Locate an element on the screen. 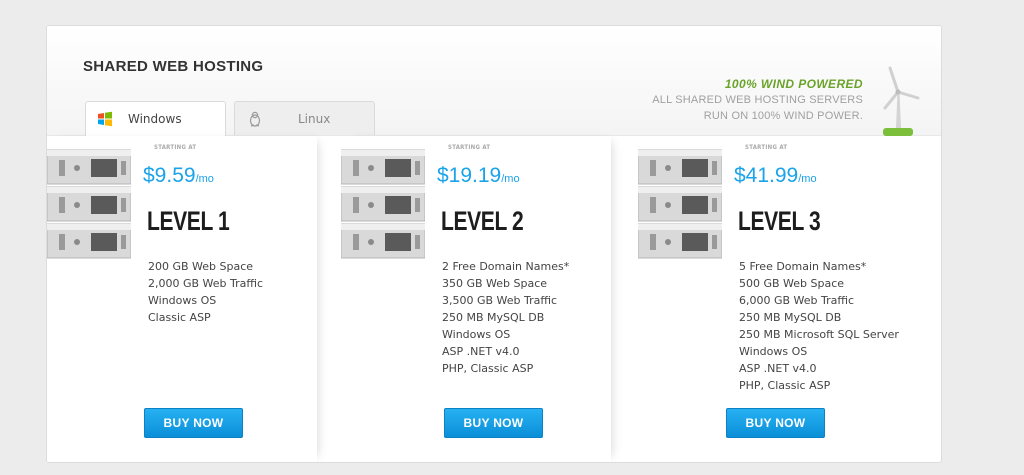 The width and height of the screenshot is (1024, 475). feature-item: 250 MB Microsoft SQL Server is located at coordinates (819, 334).